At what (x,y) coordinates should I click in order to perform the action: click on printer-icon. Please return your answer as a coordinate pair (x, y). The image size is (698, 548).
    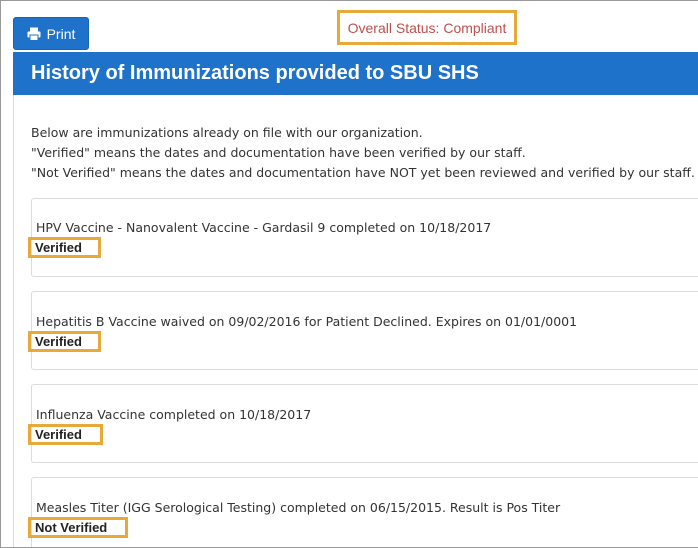
    Looking at the image, I should click on (34, 34).